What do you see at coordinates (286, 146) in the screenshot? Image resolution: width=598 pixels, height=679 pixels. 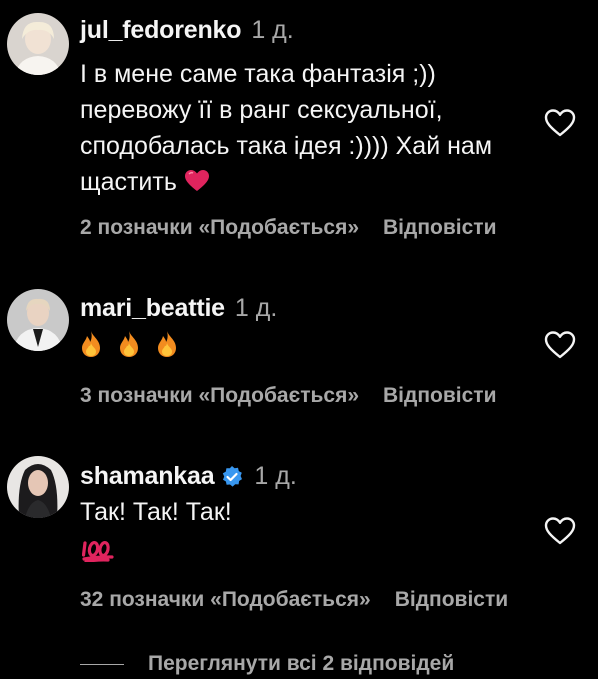 I see `comment-line: сподобалась така ідея :)))) Хай нам` at bounding box center [286, 146].